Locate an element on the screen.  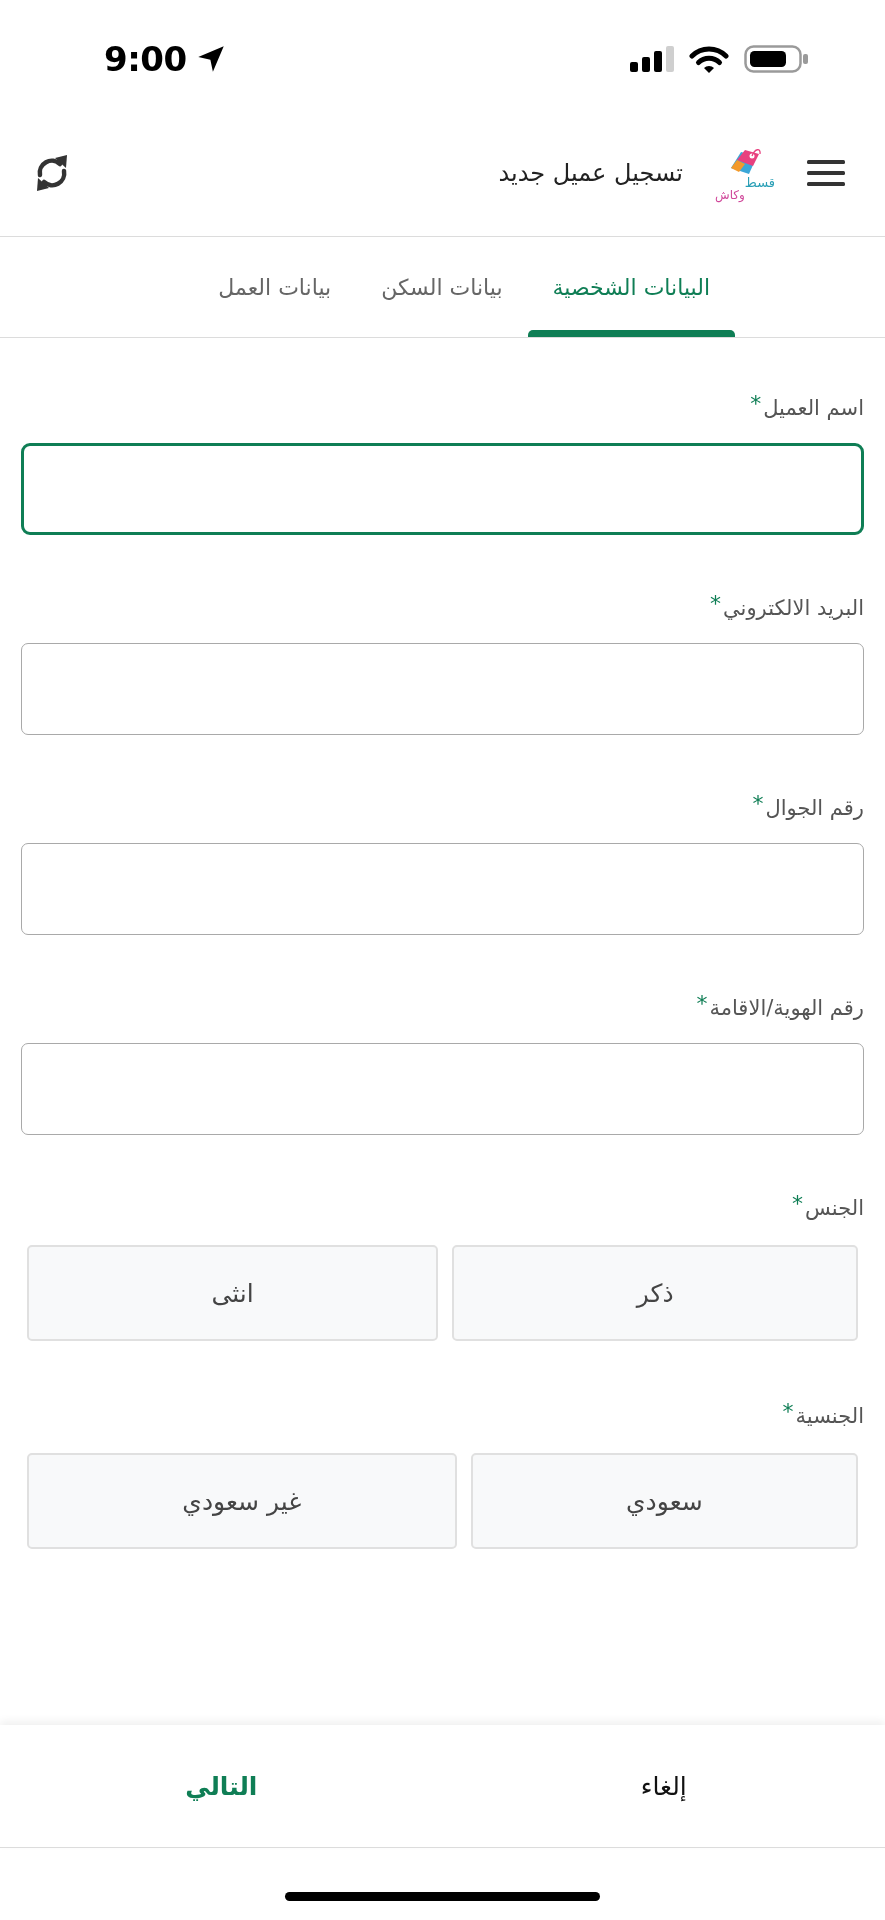
menu-icon is located at coordinates (826, 173).